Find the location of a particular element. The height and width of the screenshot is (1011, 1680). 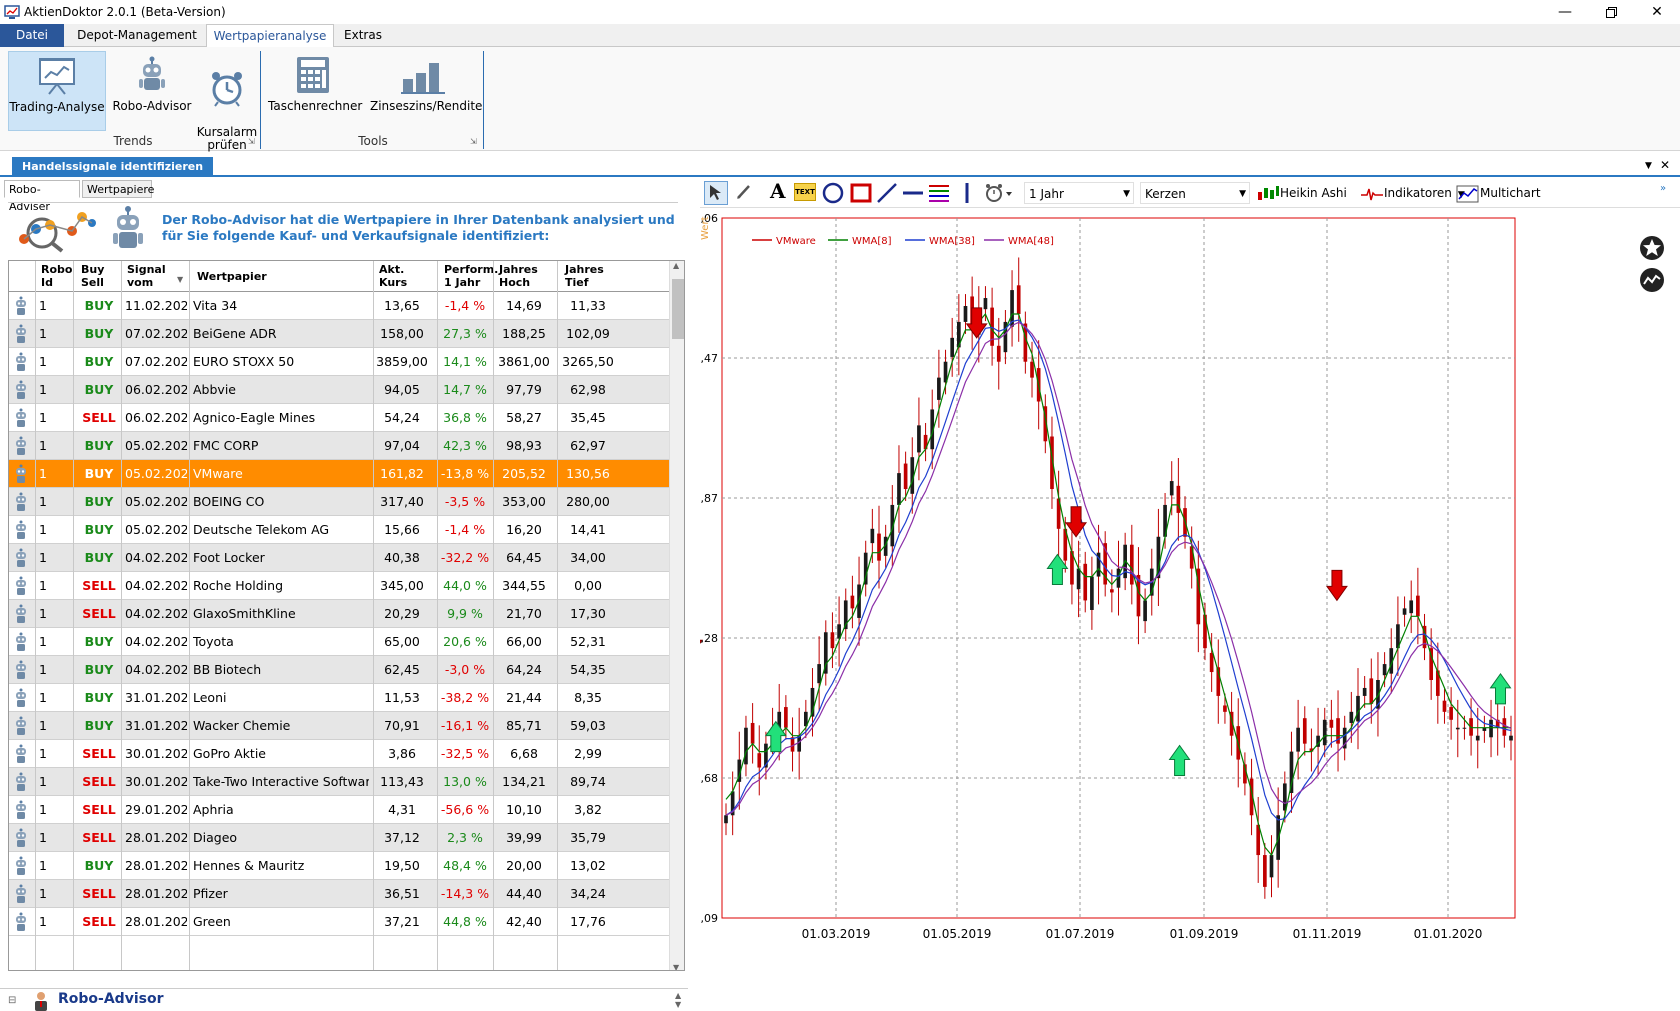

cell-performance: -38,2 % is located at coordinates (465, 697).